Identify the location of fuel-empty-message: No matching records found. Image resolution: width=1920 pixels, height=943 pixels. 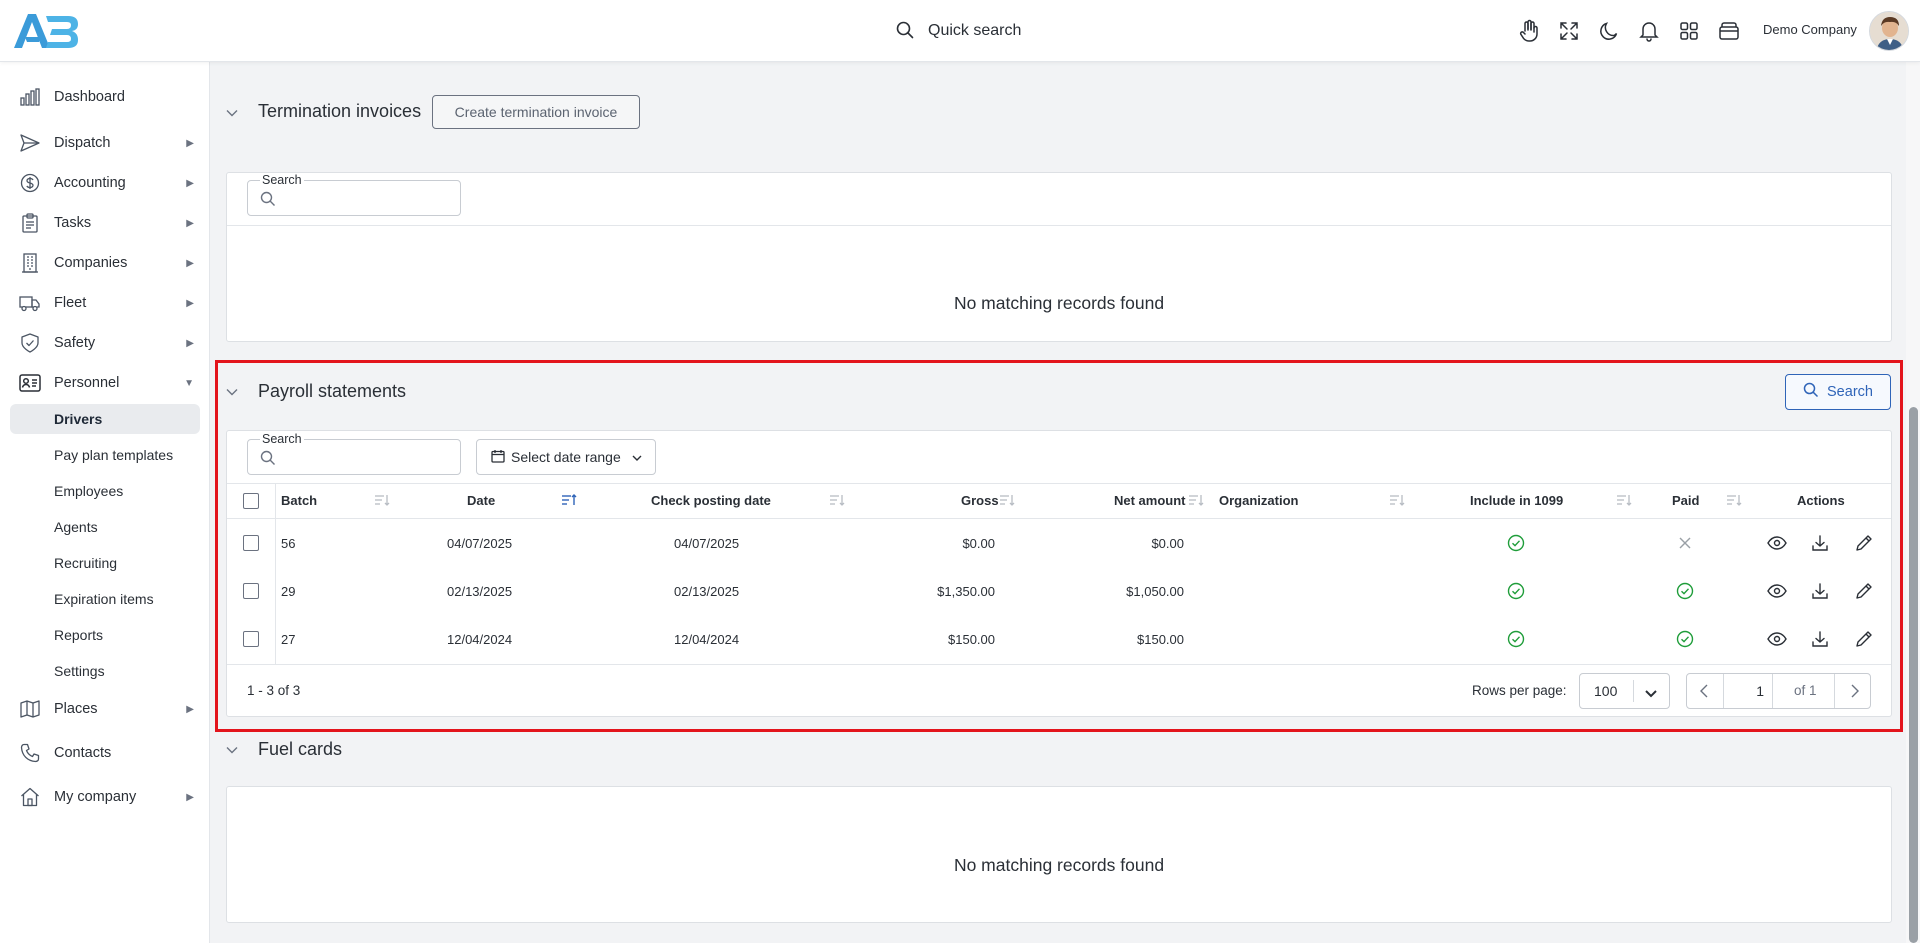
(1059, 865).